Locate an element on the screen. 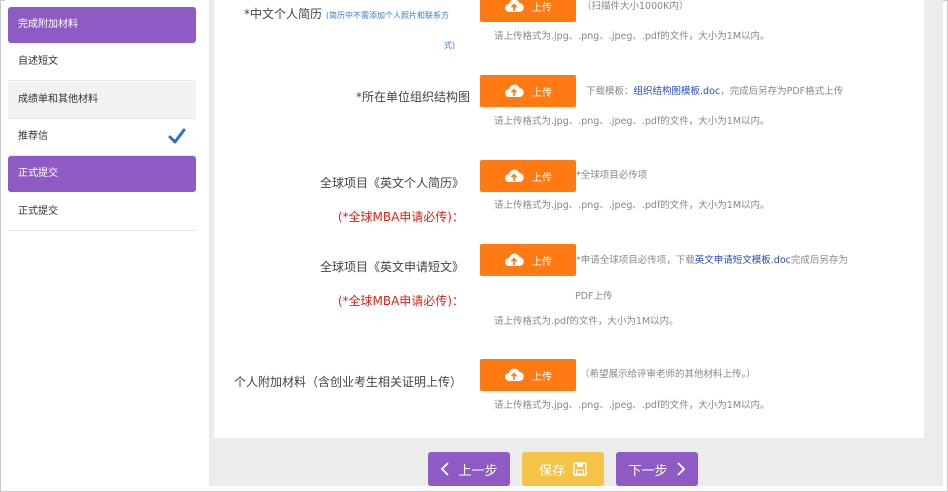  essay-en-upload-button: 上传 is located at coordinates (528, 260).